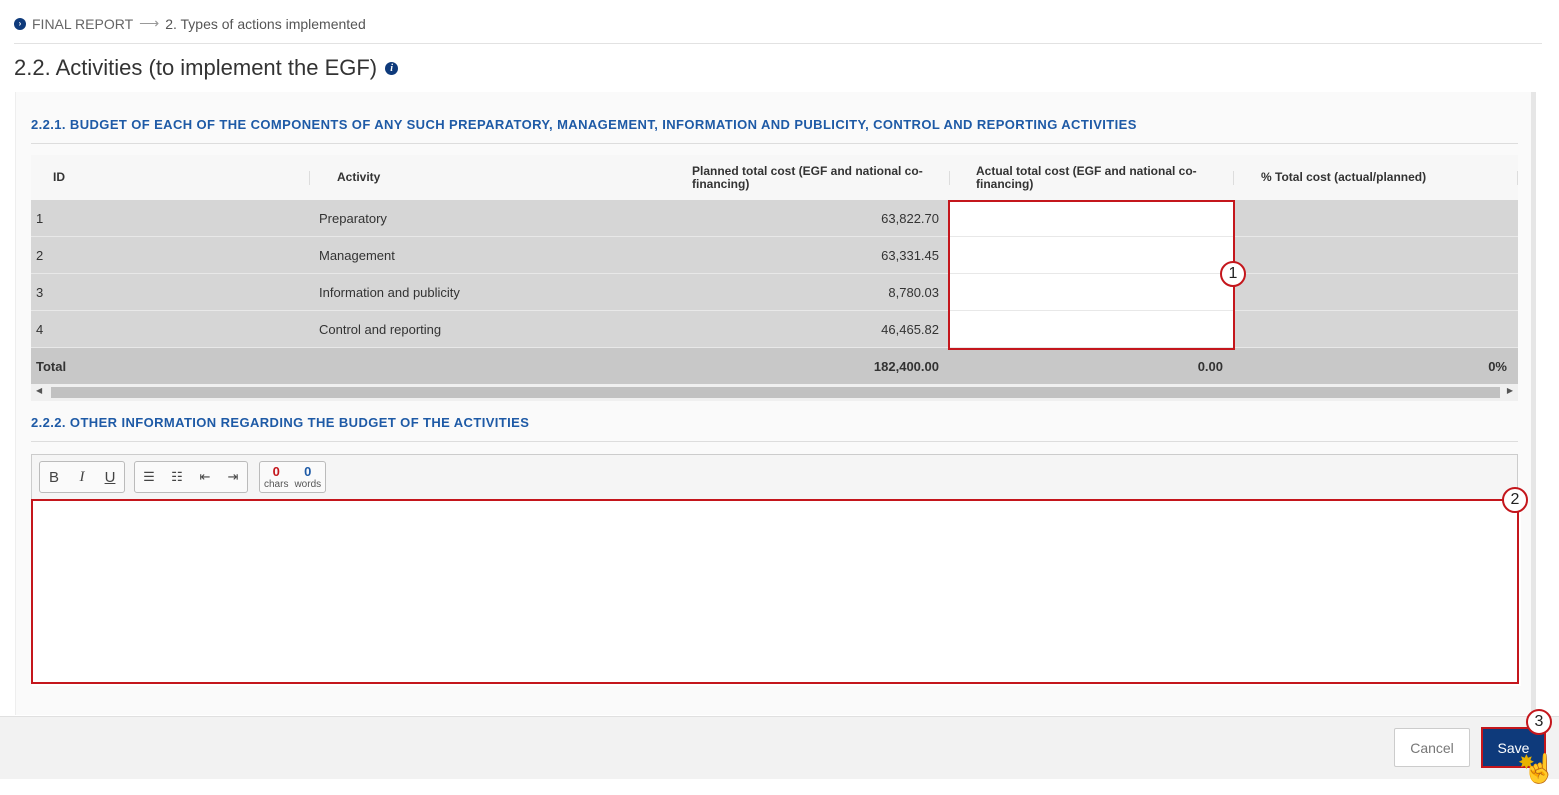 The height and width of the screenshot is (795, 1559). I want to click on form-footer, so click(779, 747).